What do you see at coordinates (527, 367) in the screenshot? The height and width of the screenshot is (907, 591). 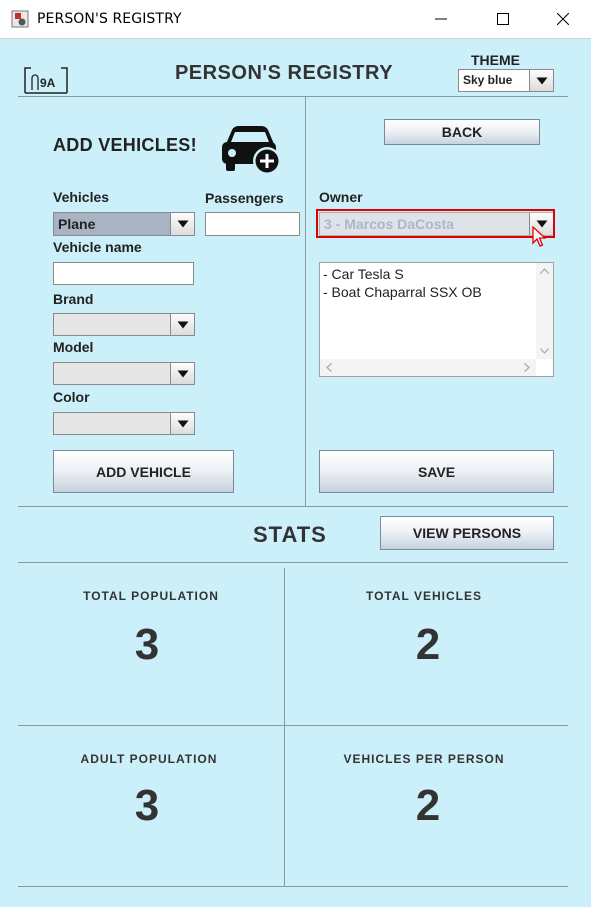 I see `chevron-right-icon` at bounding box center [527, 367].